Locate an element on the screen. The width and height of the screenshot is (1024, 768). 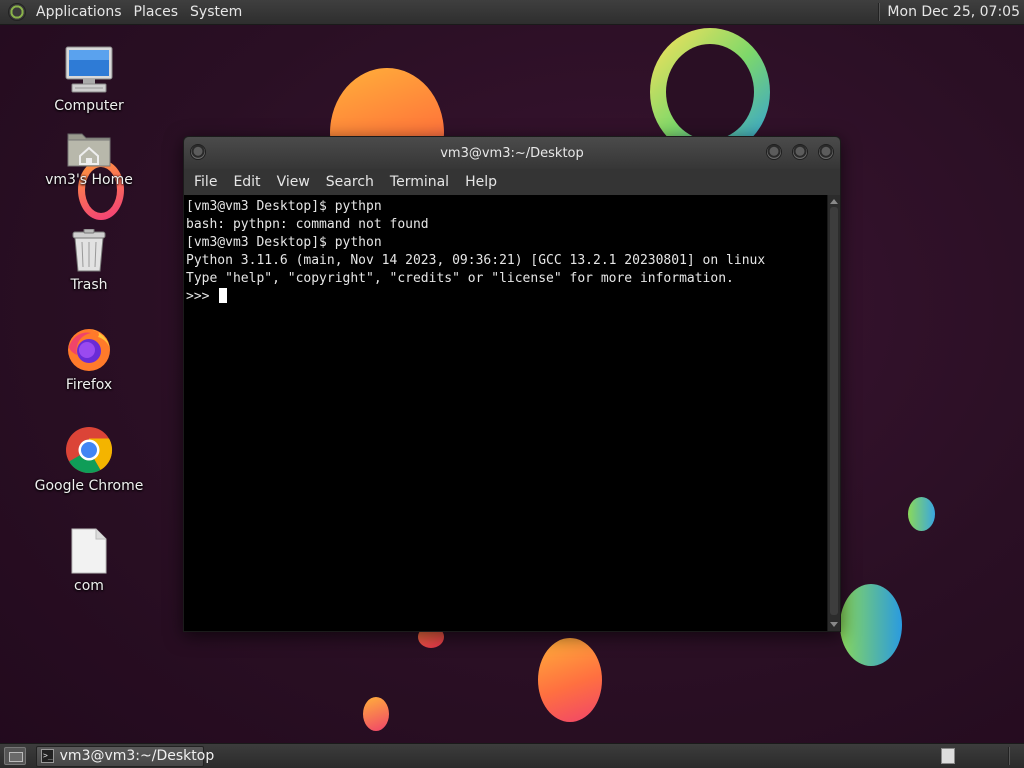
terminal-prompt-line: >>> is located at coordinates (506, 297).